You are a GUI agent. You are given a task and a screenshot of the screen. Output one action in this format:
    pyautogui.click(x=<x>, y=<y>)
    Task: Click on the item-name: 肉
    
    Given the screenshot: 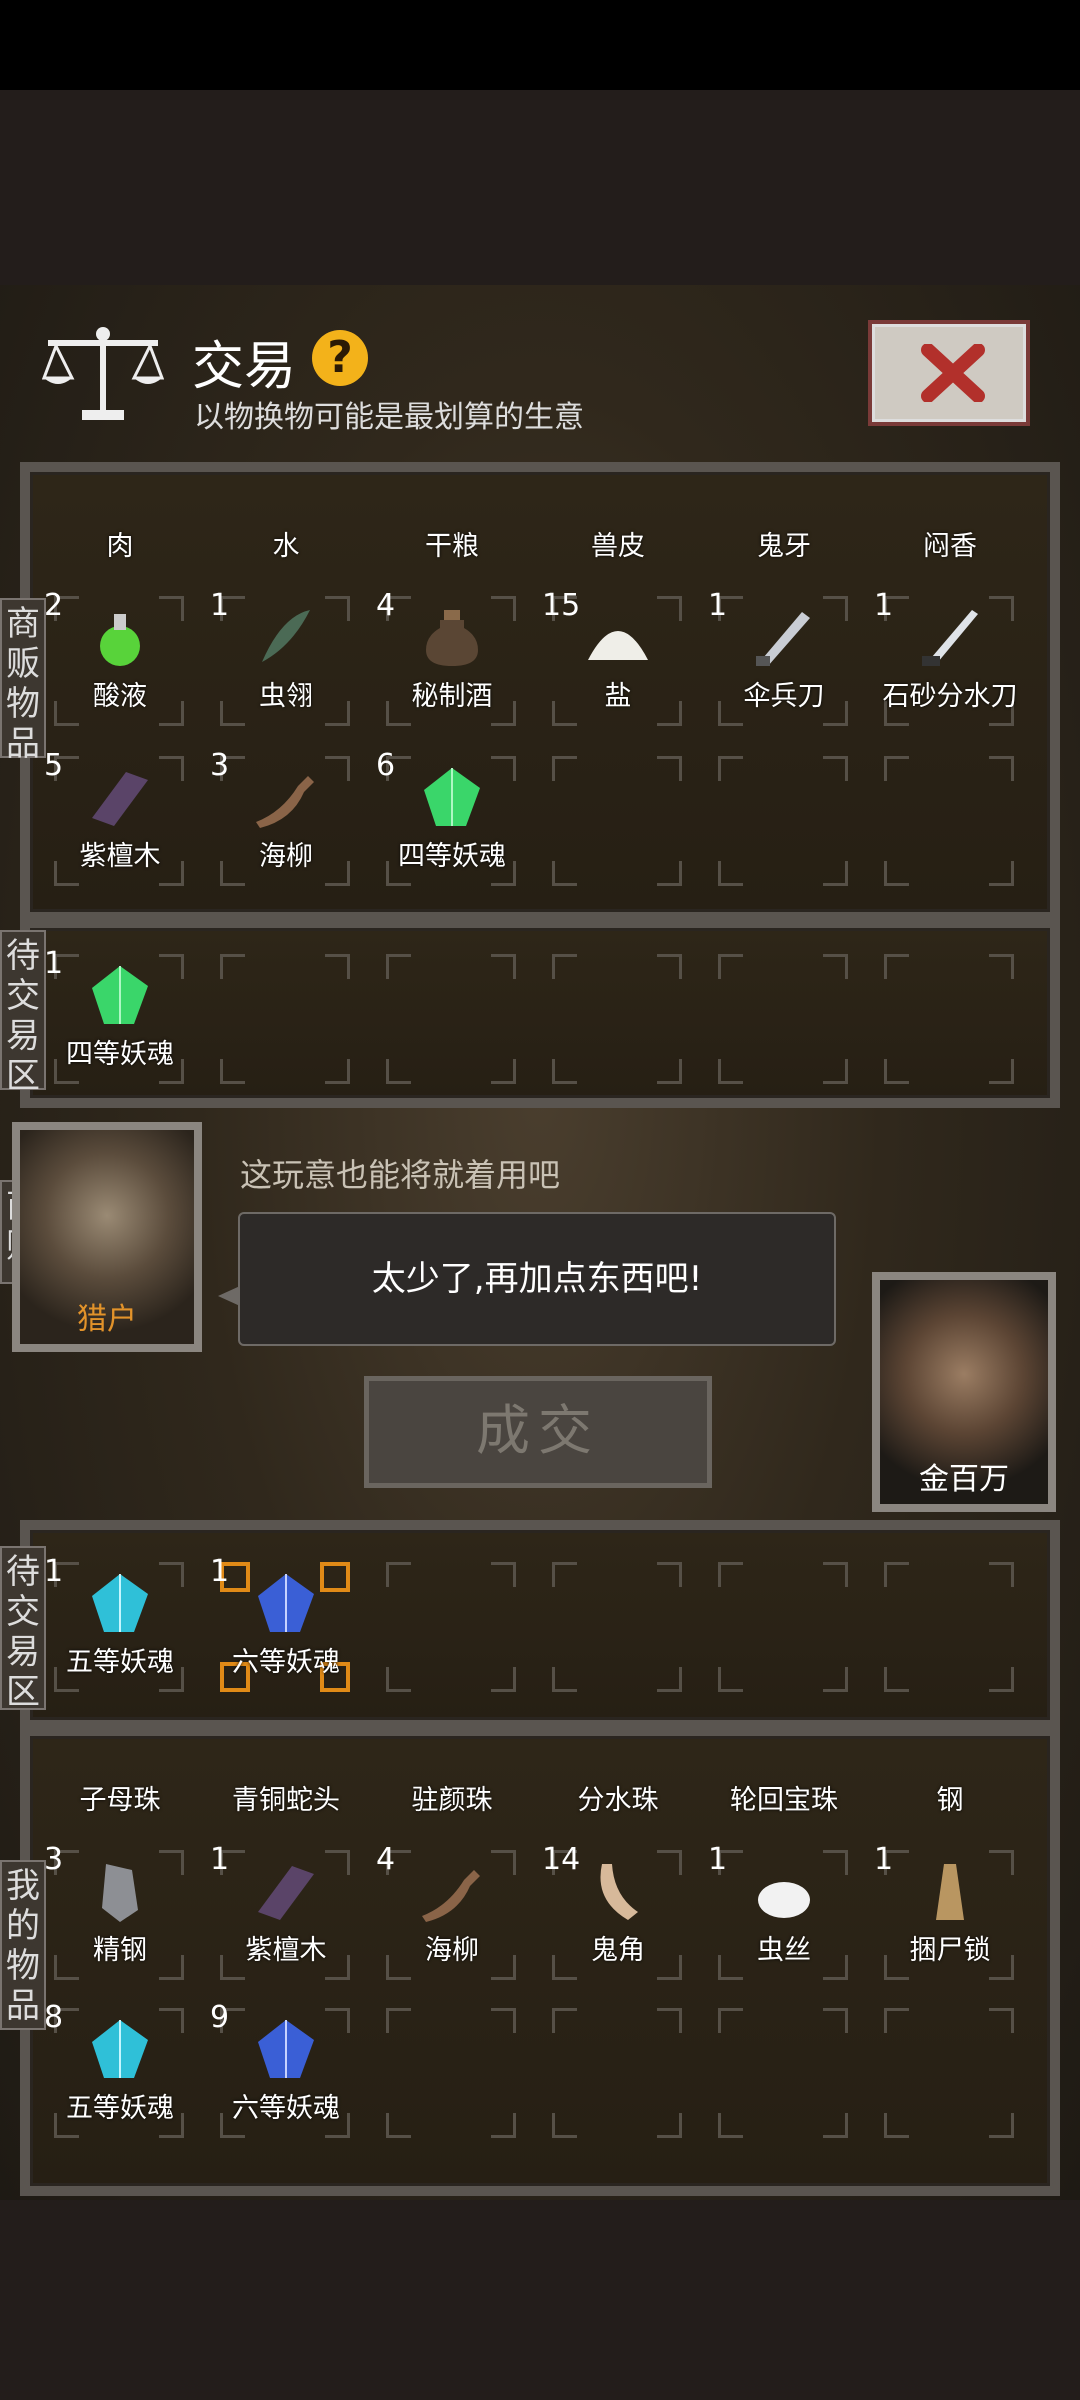 What is the action you would take?
    pyautogui.click(x=120, y=546)
    